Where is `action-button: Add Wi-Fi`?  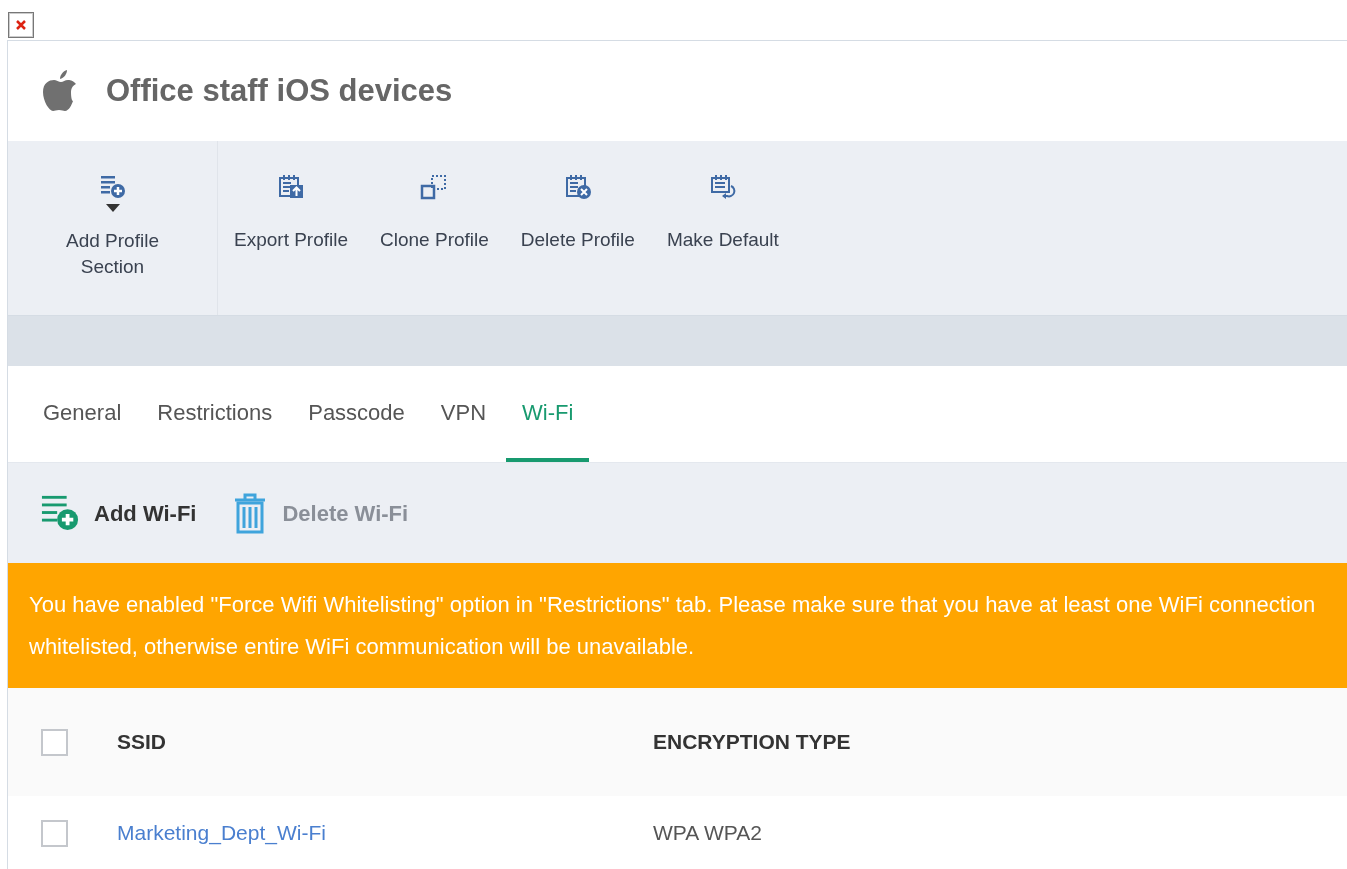
action-button: Add Wi-Fi is located at coordinates (118, 513).